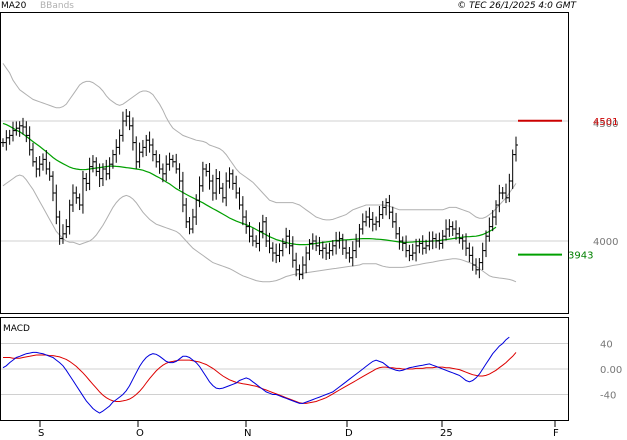  I want to click on resistance-level-label: 4501, so click(605, 122).